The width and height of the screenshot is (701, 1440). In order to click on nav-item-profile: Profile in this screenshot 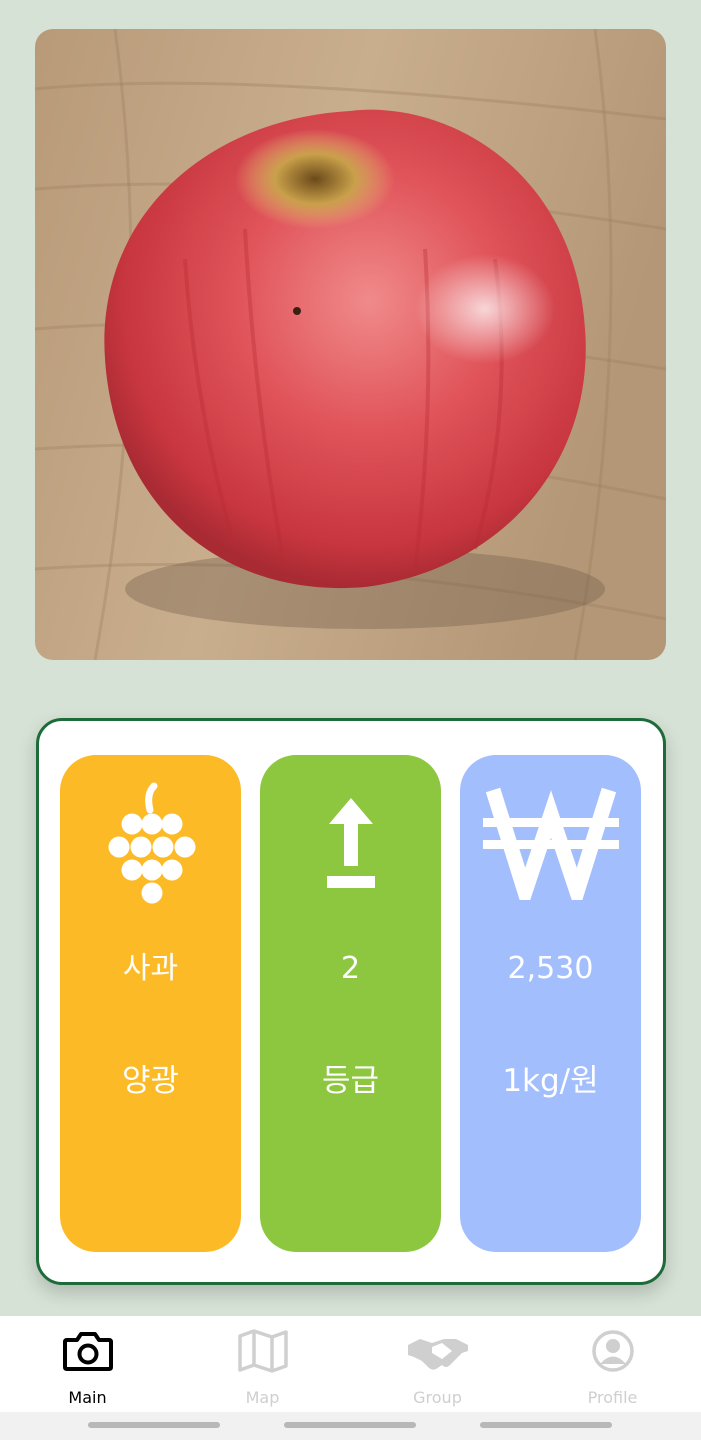, I will do `click(612, 1364)`.